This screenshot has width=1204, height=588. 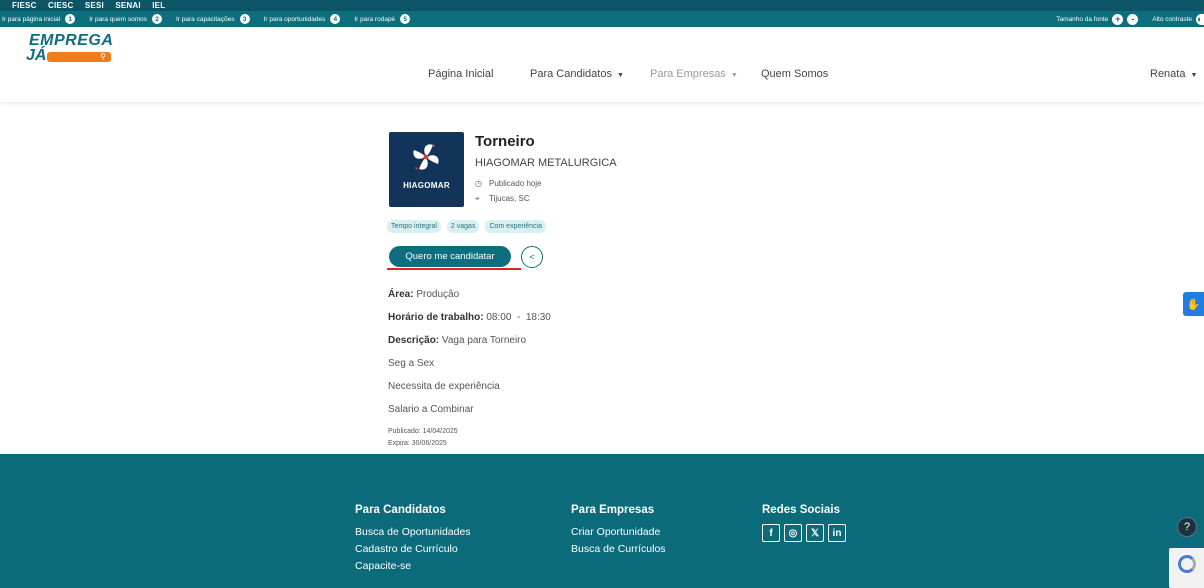 I want to click on skip-link-label: Ir para capacitações, so click(x=205, y=19).